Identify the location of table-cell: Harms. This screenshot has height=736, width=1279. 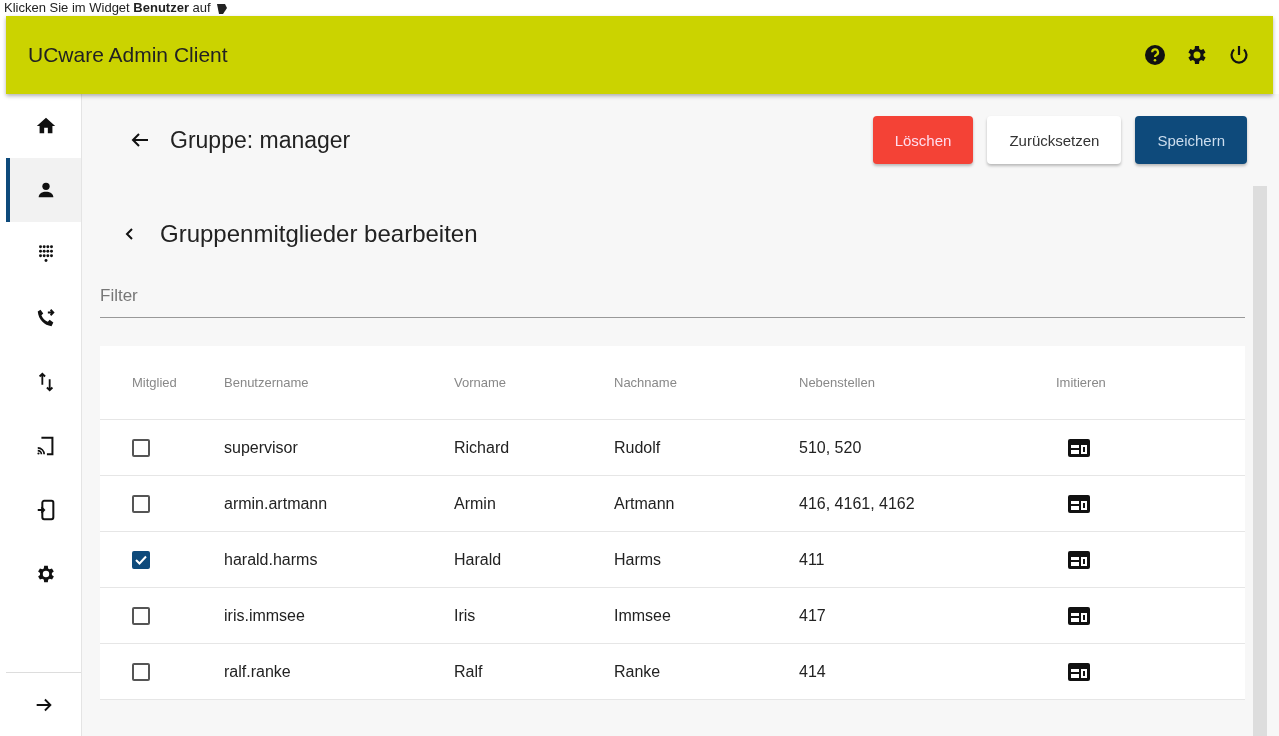
(706, 560).